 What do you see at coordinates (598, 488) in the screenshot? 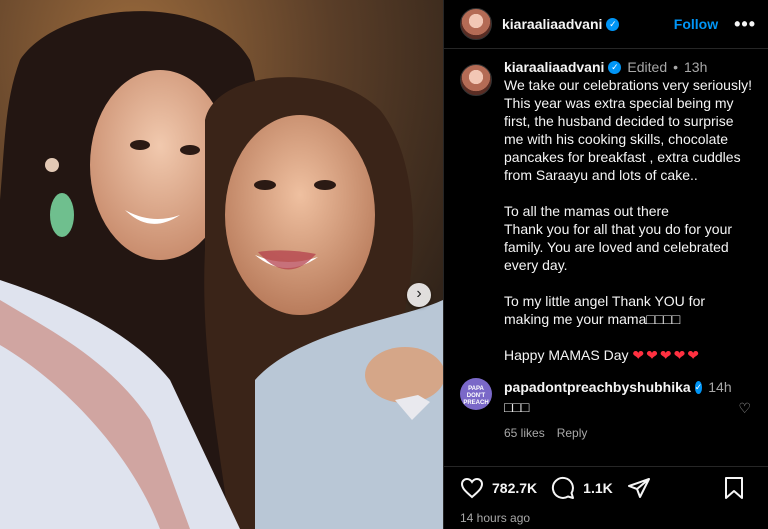
I see `comment-count: 1.1K` at bounding box center [598, 488].